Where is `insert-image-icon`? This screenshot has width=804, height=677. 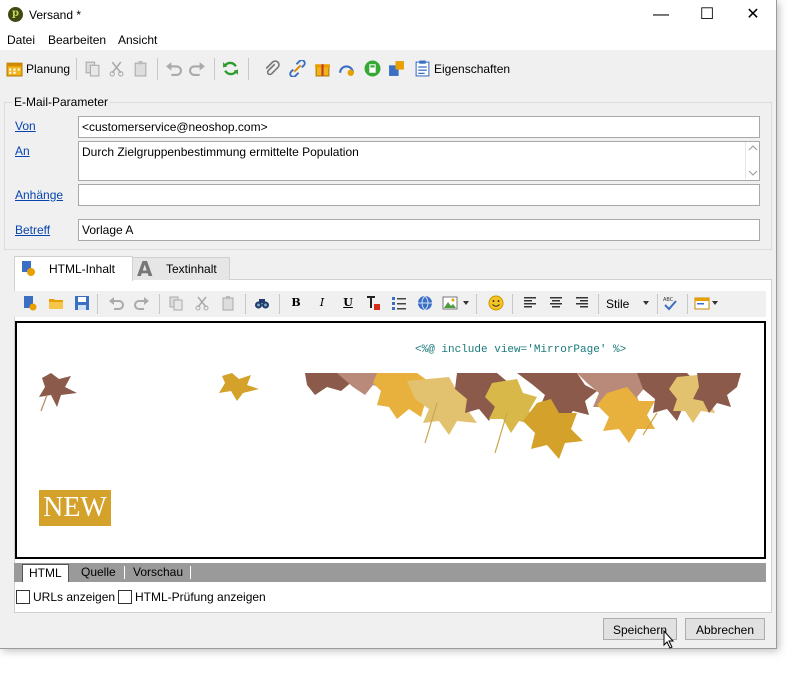 insert-image-icon is located at coordinates (450, 303).